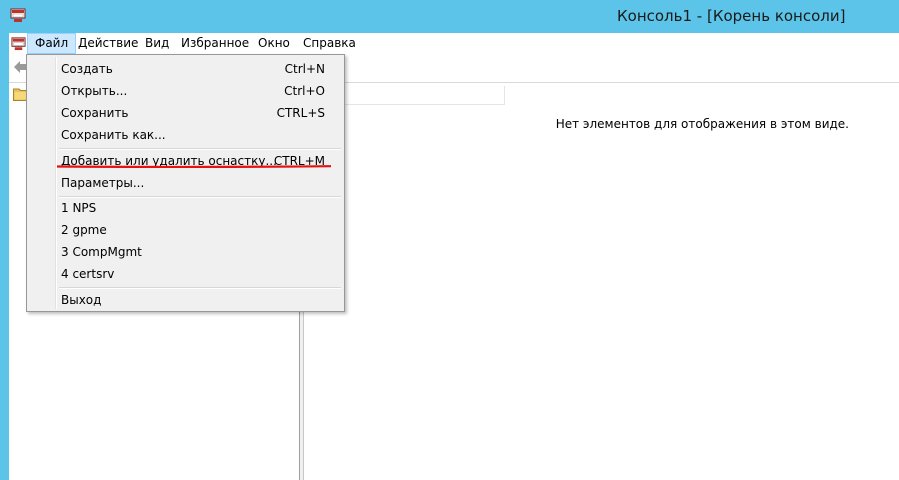 The height and width of the screenshot is (480, 899). Describe the element at coordinates (185, 208) in the screenshot. I see `menu-item-recent-1: 1 NPS` at that location.